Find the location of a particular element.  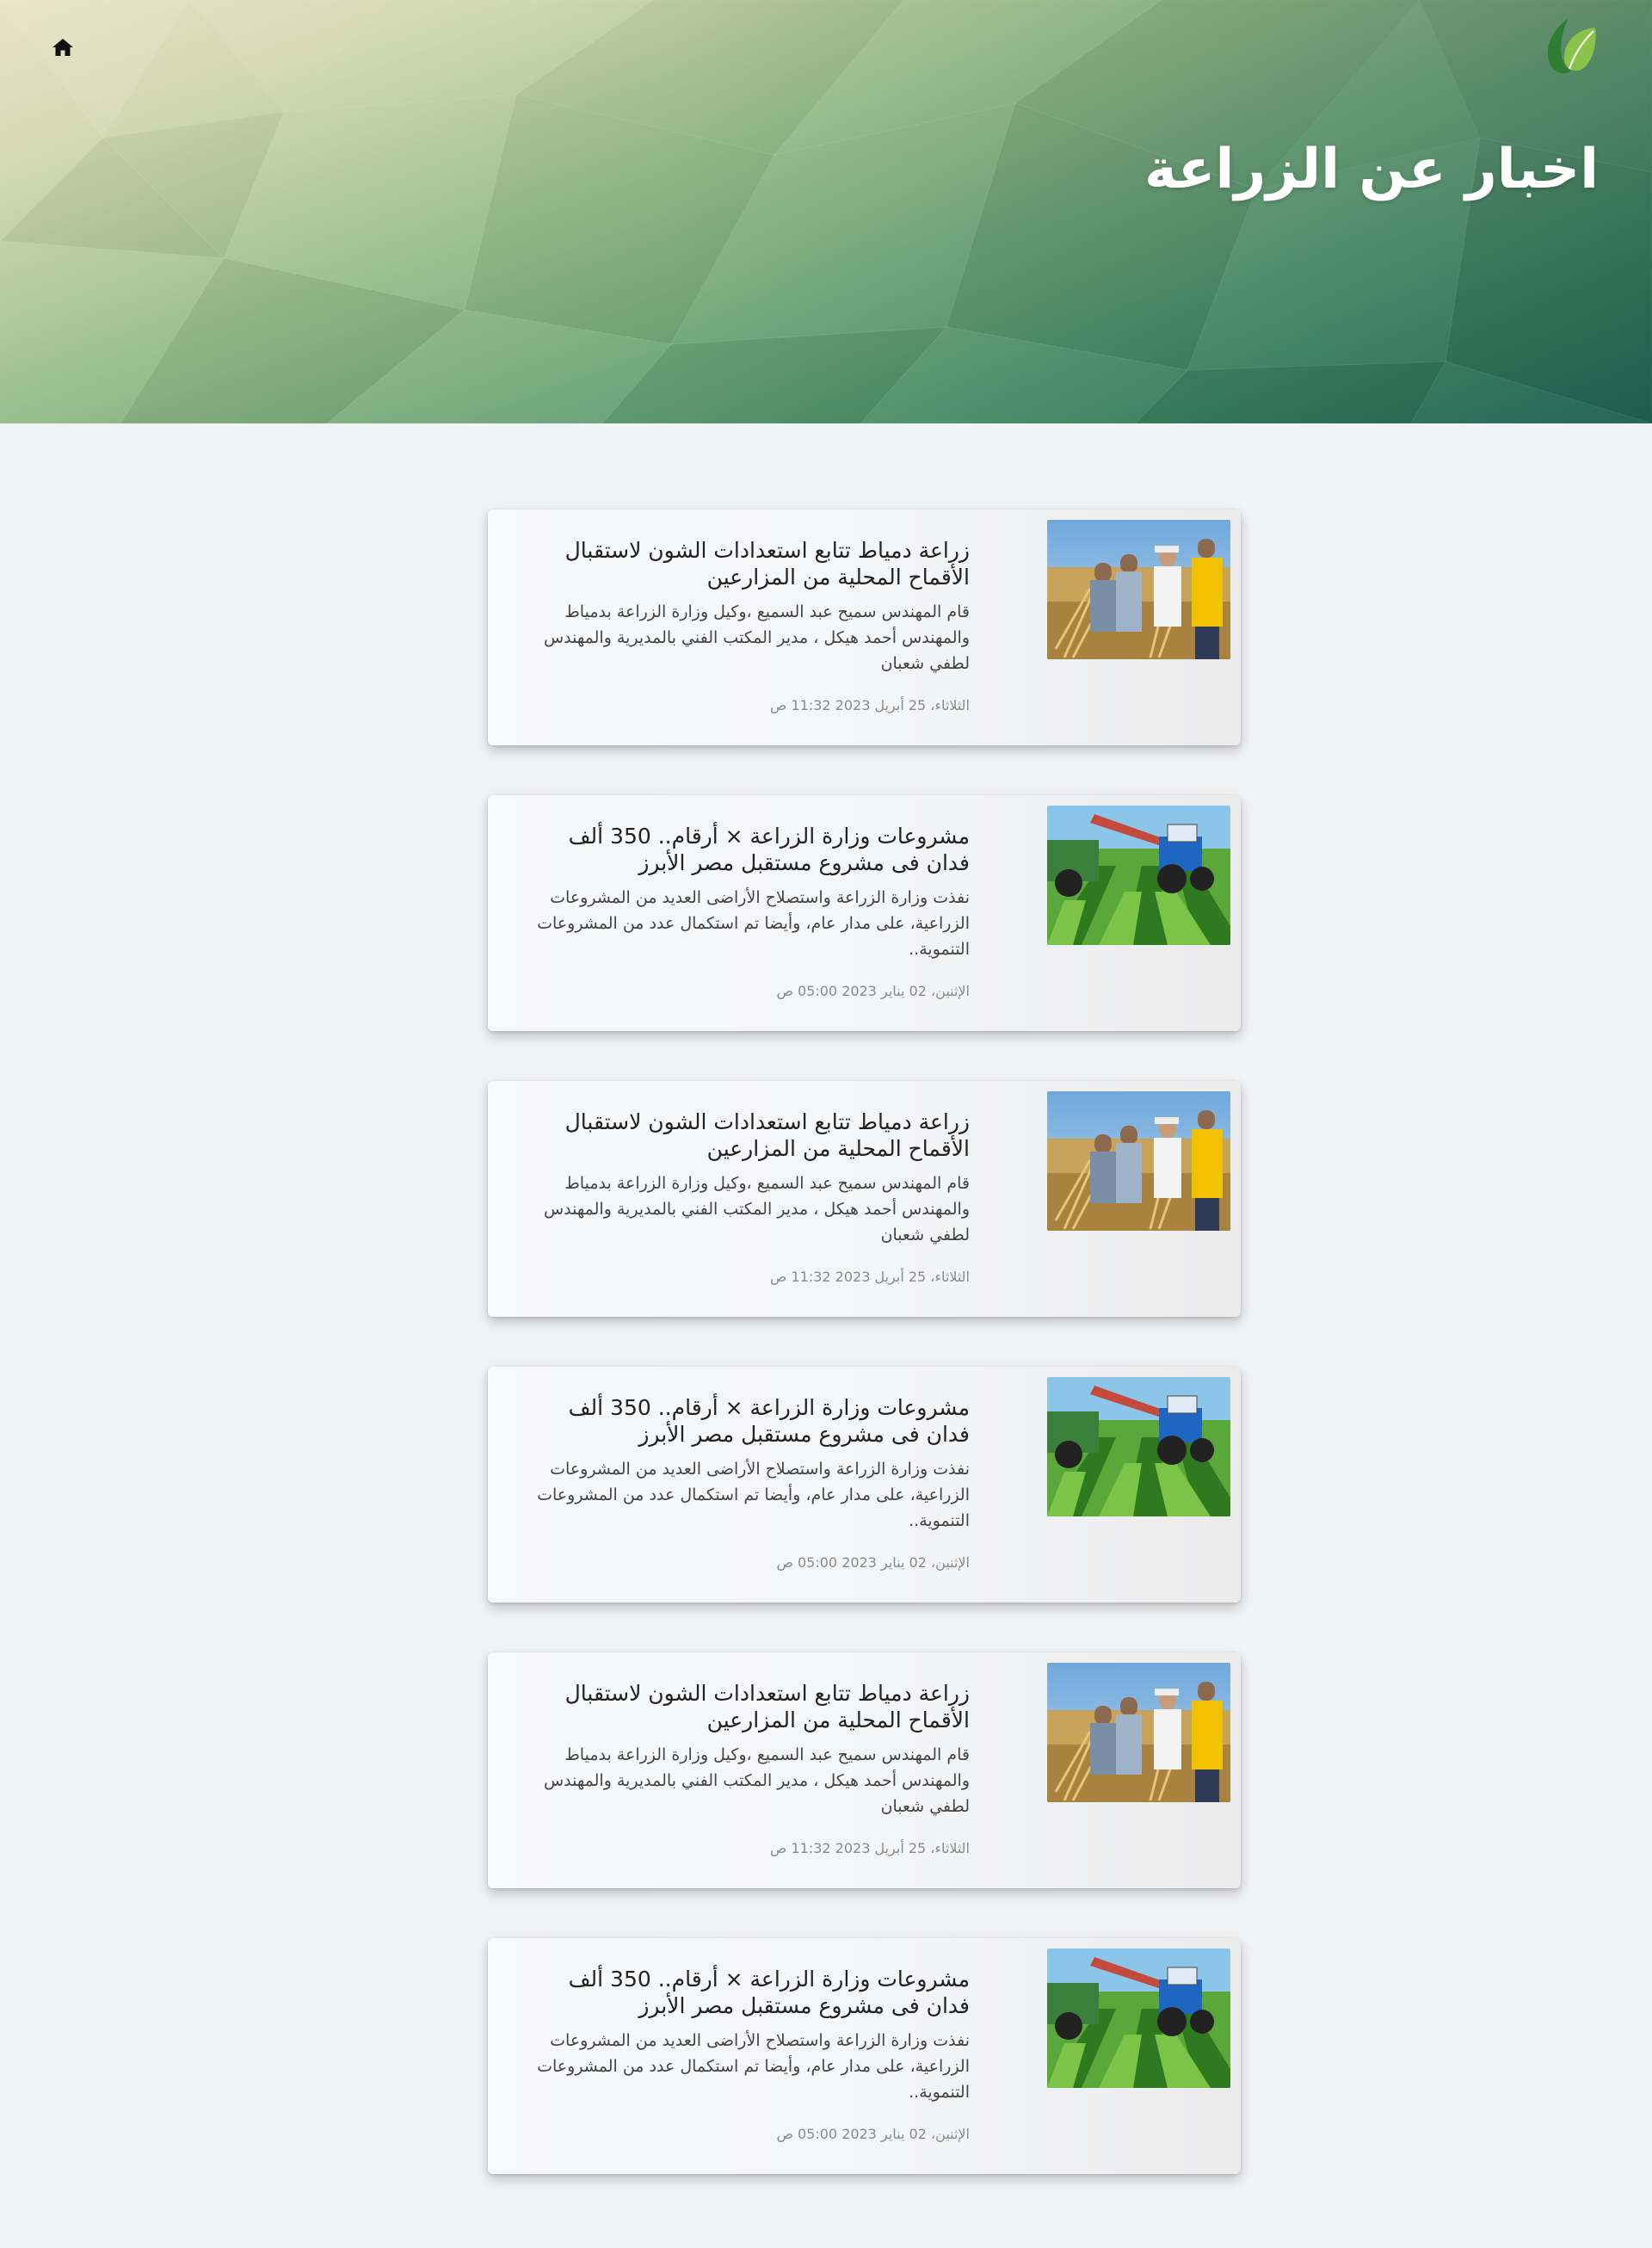

leaf-logo-icon is located at coordinates (1571, 46).